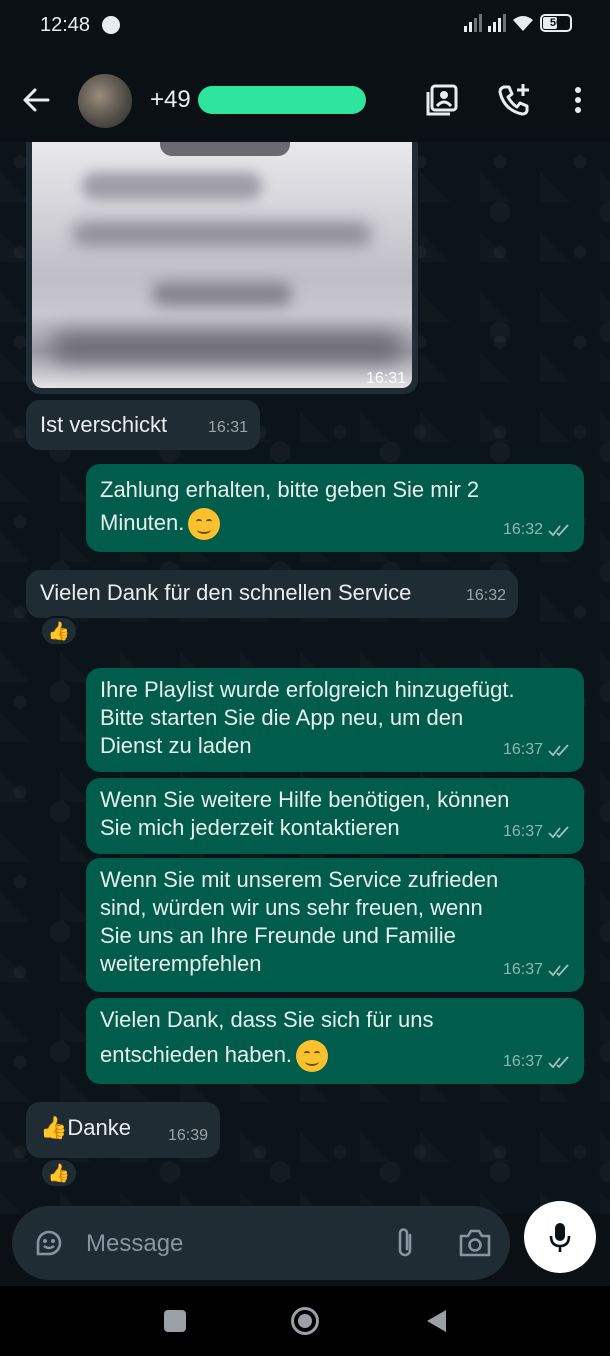  I want to click on attach-icon, so click(405, 1243).